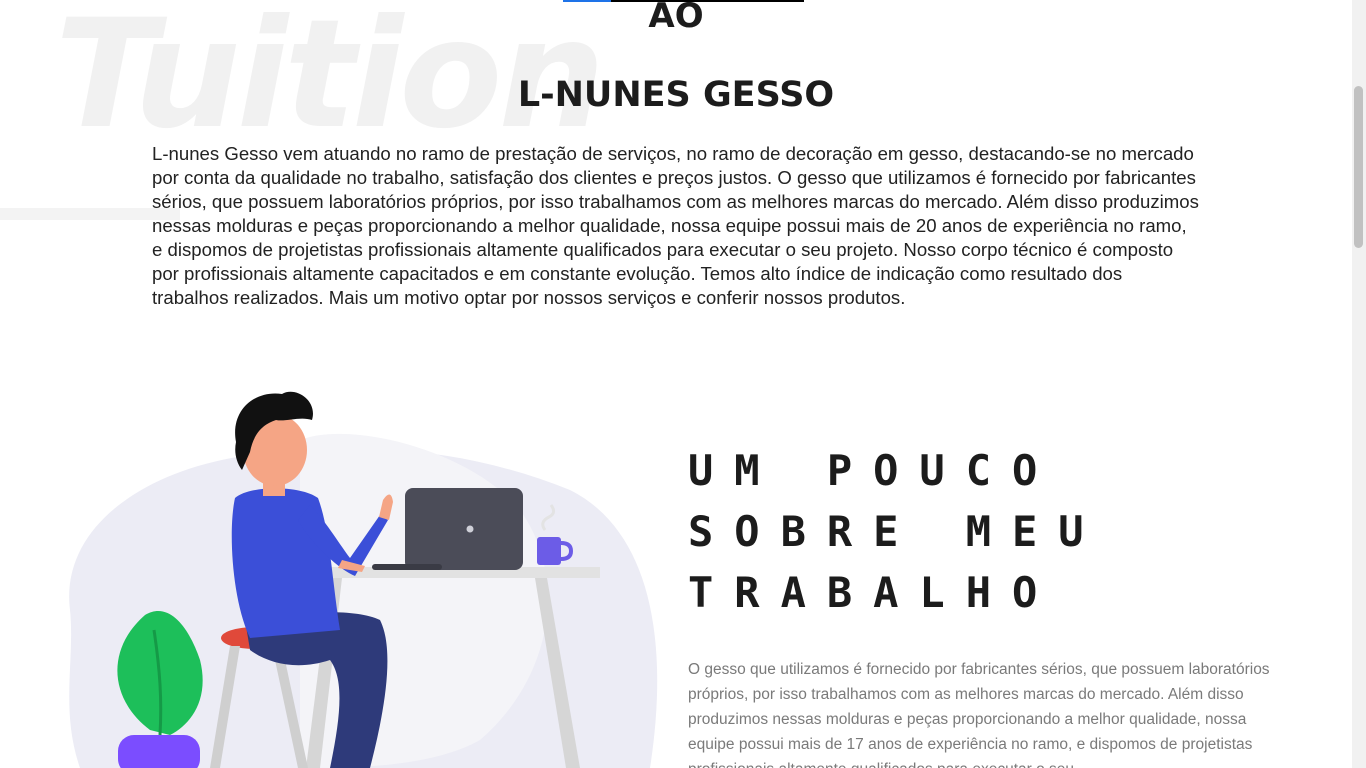  What do you see at coordinates (676, 95) in the screenshot?
I see `company-title: L-NUNES GESSO` at bounding box center [676, 95].